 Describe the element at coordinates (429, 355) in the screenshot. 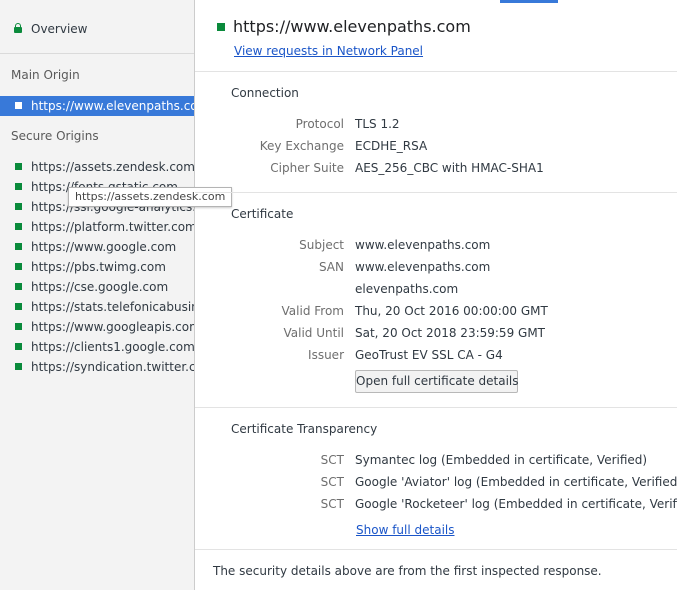

I see `issuer-value: GeoTrust EV SSL CA - G4` at that location.